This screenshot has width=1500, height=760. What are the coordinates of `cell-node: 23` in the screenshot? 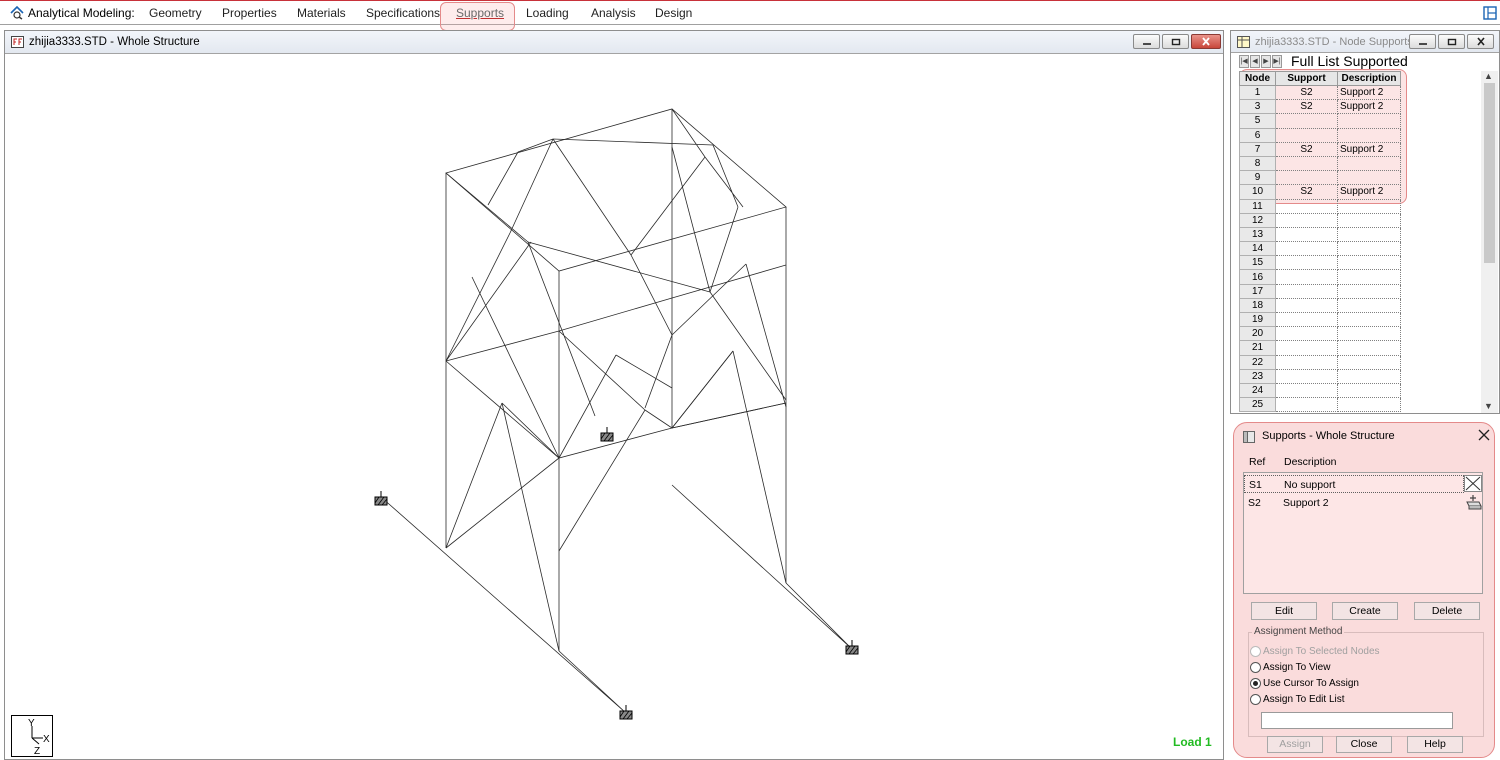 It's located at (1257, 376).